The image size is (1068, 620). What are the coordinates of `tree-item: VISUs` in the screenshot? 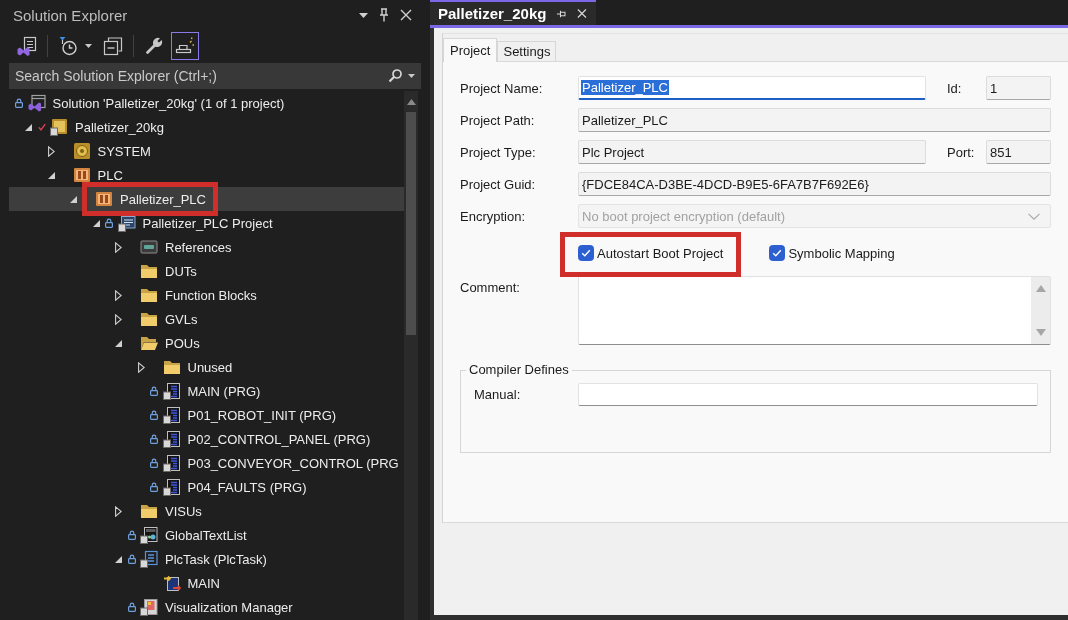 It's located at (206, 511).